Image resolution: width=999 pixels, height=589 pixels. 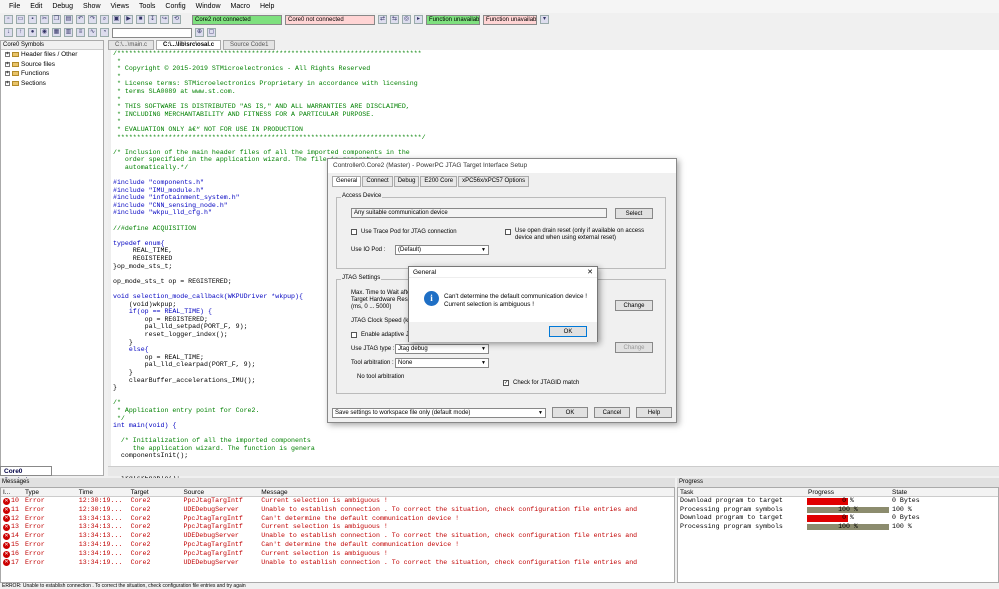 What do you see at coordinates (104, 19) in the screenshot?
I see `find-icon: ⌕` at bounding box center [104, 19].